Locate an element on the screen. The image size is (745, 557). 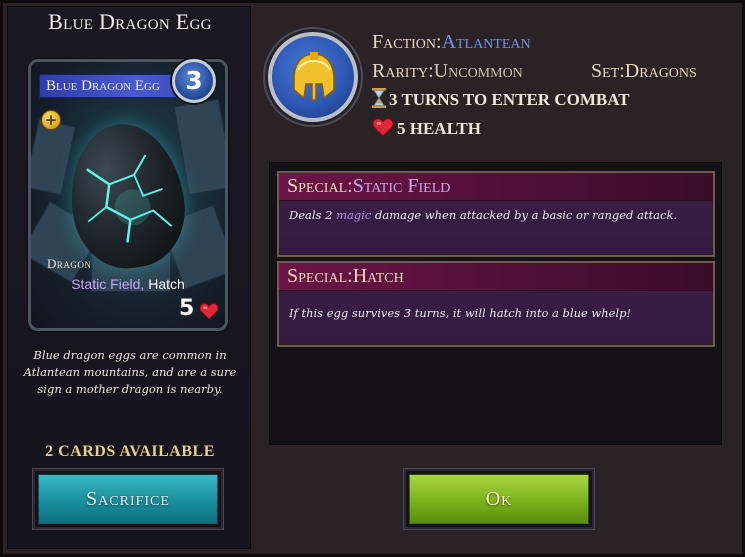
ability-header: Special:Hatch is located at coordinates (496, 277).